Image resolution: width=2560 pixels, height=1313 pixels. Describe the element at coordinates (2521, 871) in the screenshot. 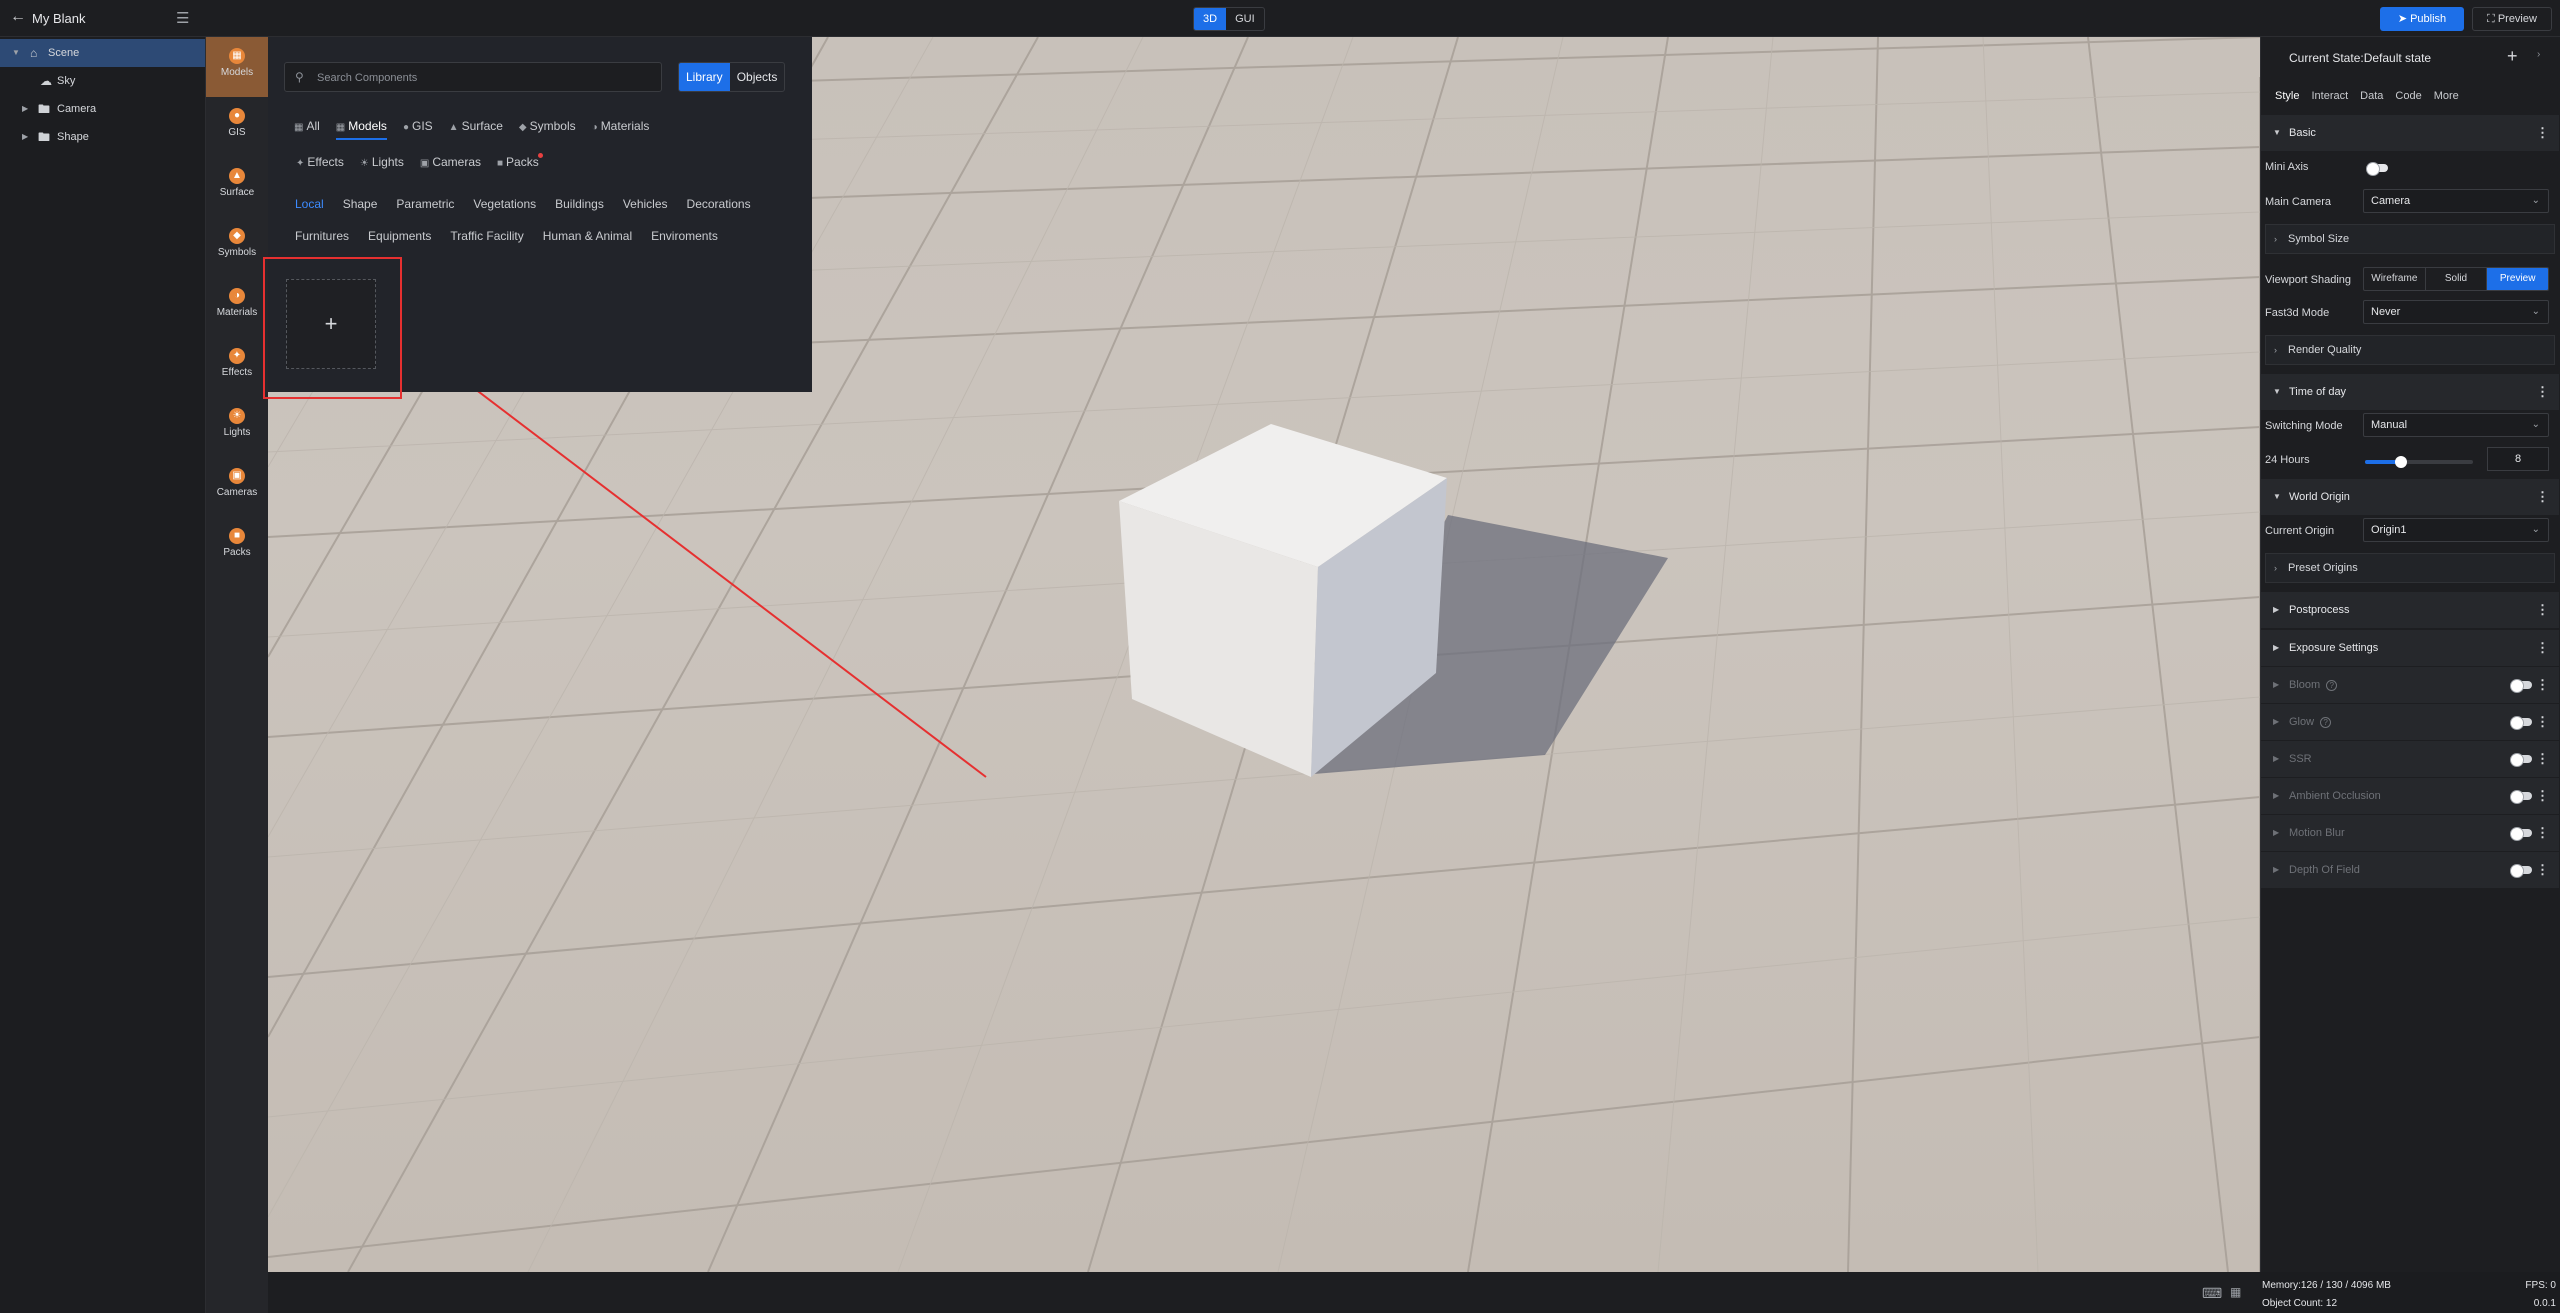

I see `depth-of-field-toggle` at that location.